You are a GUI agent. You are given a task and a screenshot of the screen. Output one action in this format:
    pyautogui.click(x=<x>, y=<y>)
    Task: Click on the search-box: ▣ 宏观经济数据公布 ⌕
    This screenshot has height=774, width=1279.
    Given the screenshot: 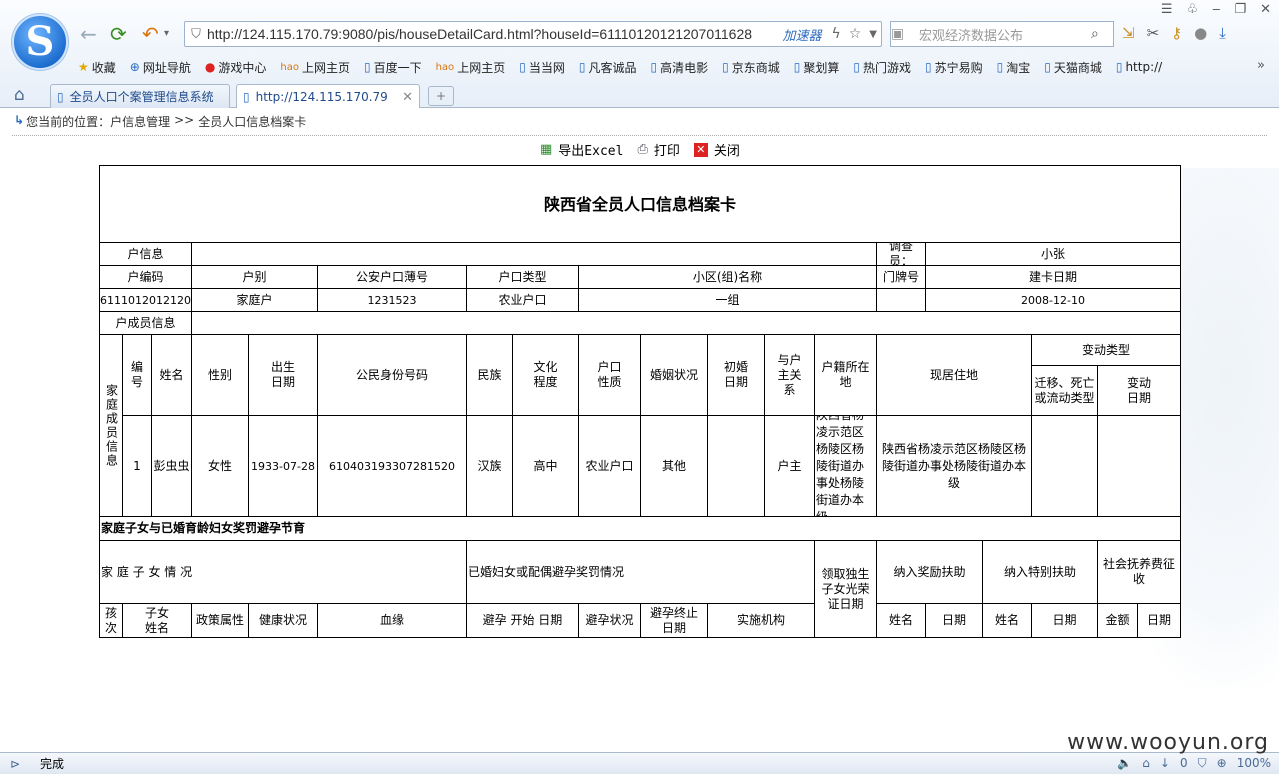 What is the action you would take?
    pyautogui.click(x=1002, y=34)
    